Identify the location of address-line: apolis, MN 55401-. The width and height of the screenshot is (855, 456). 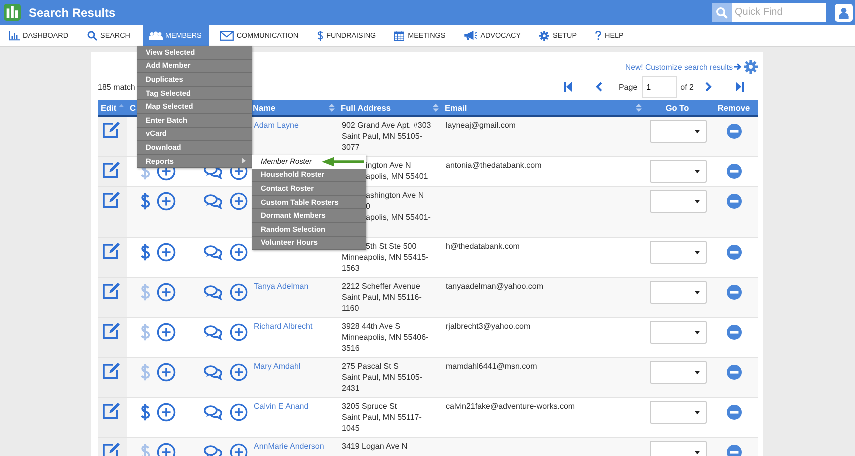
(398, 217).